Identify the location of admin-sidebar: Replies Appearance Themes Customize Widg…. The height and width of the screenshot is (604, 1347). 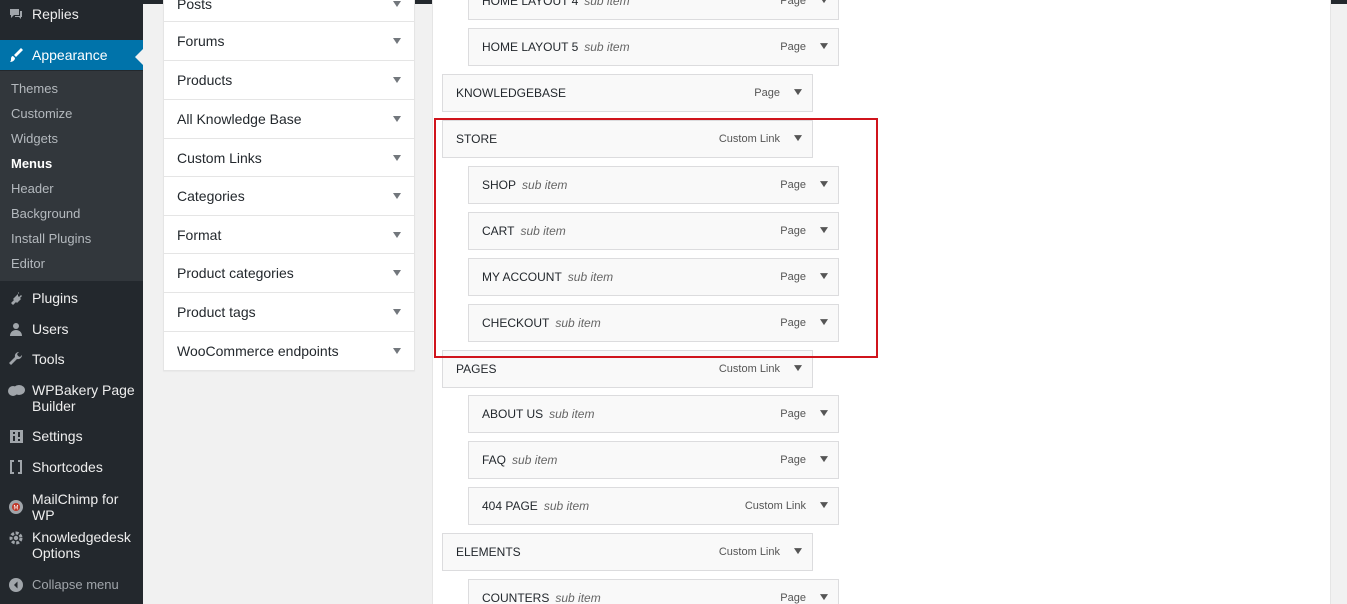
(71, 302).